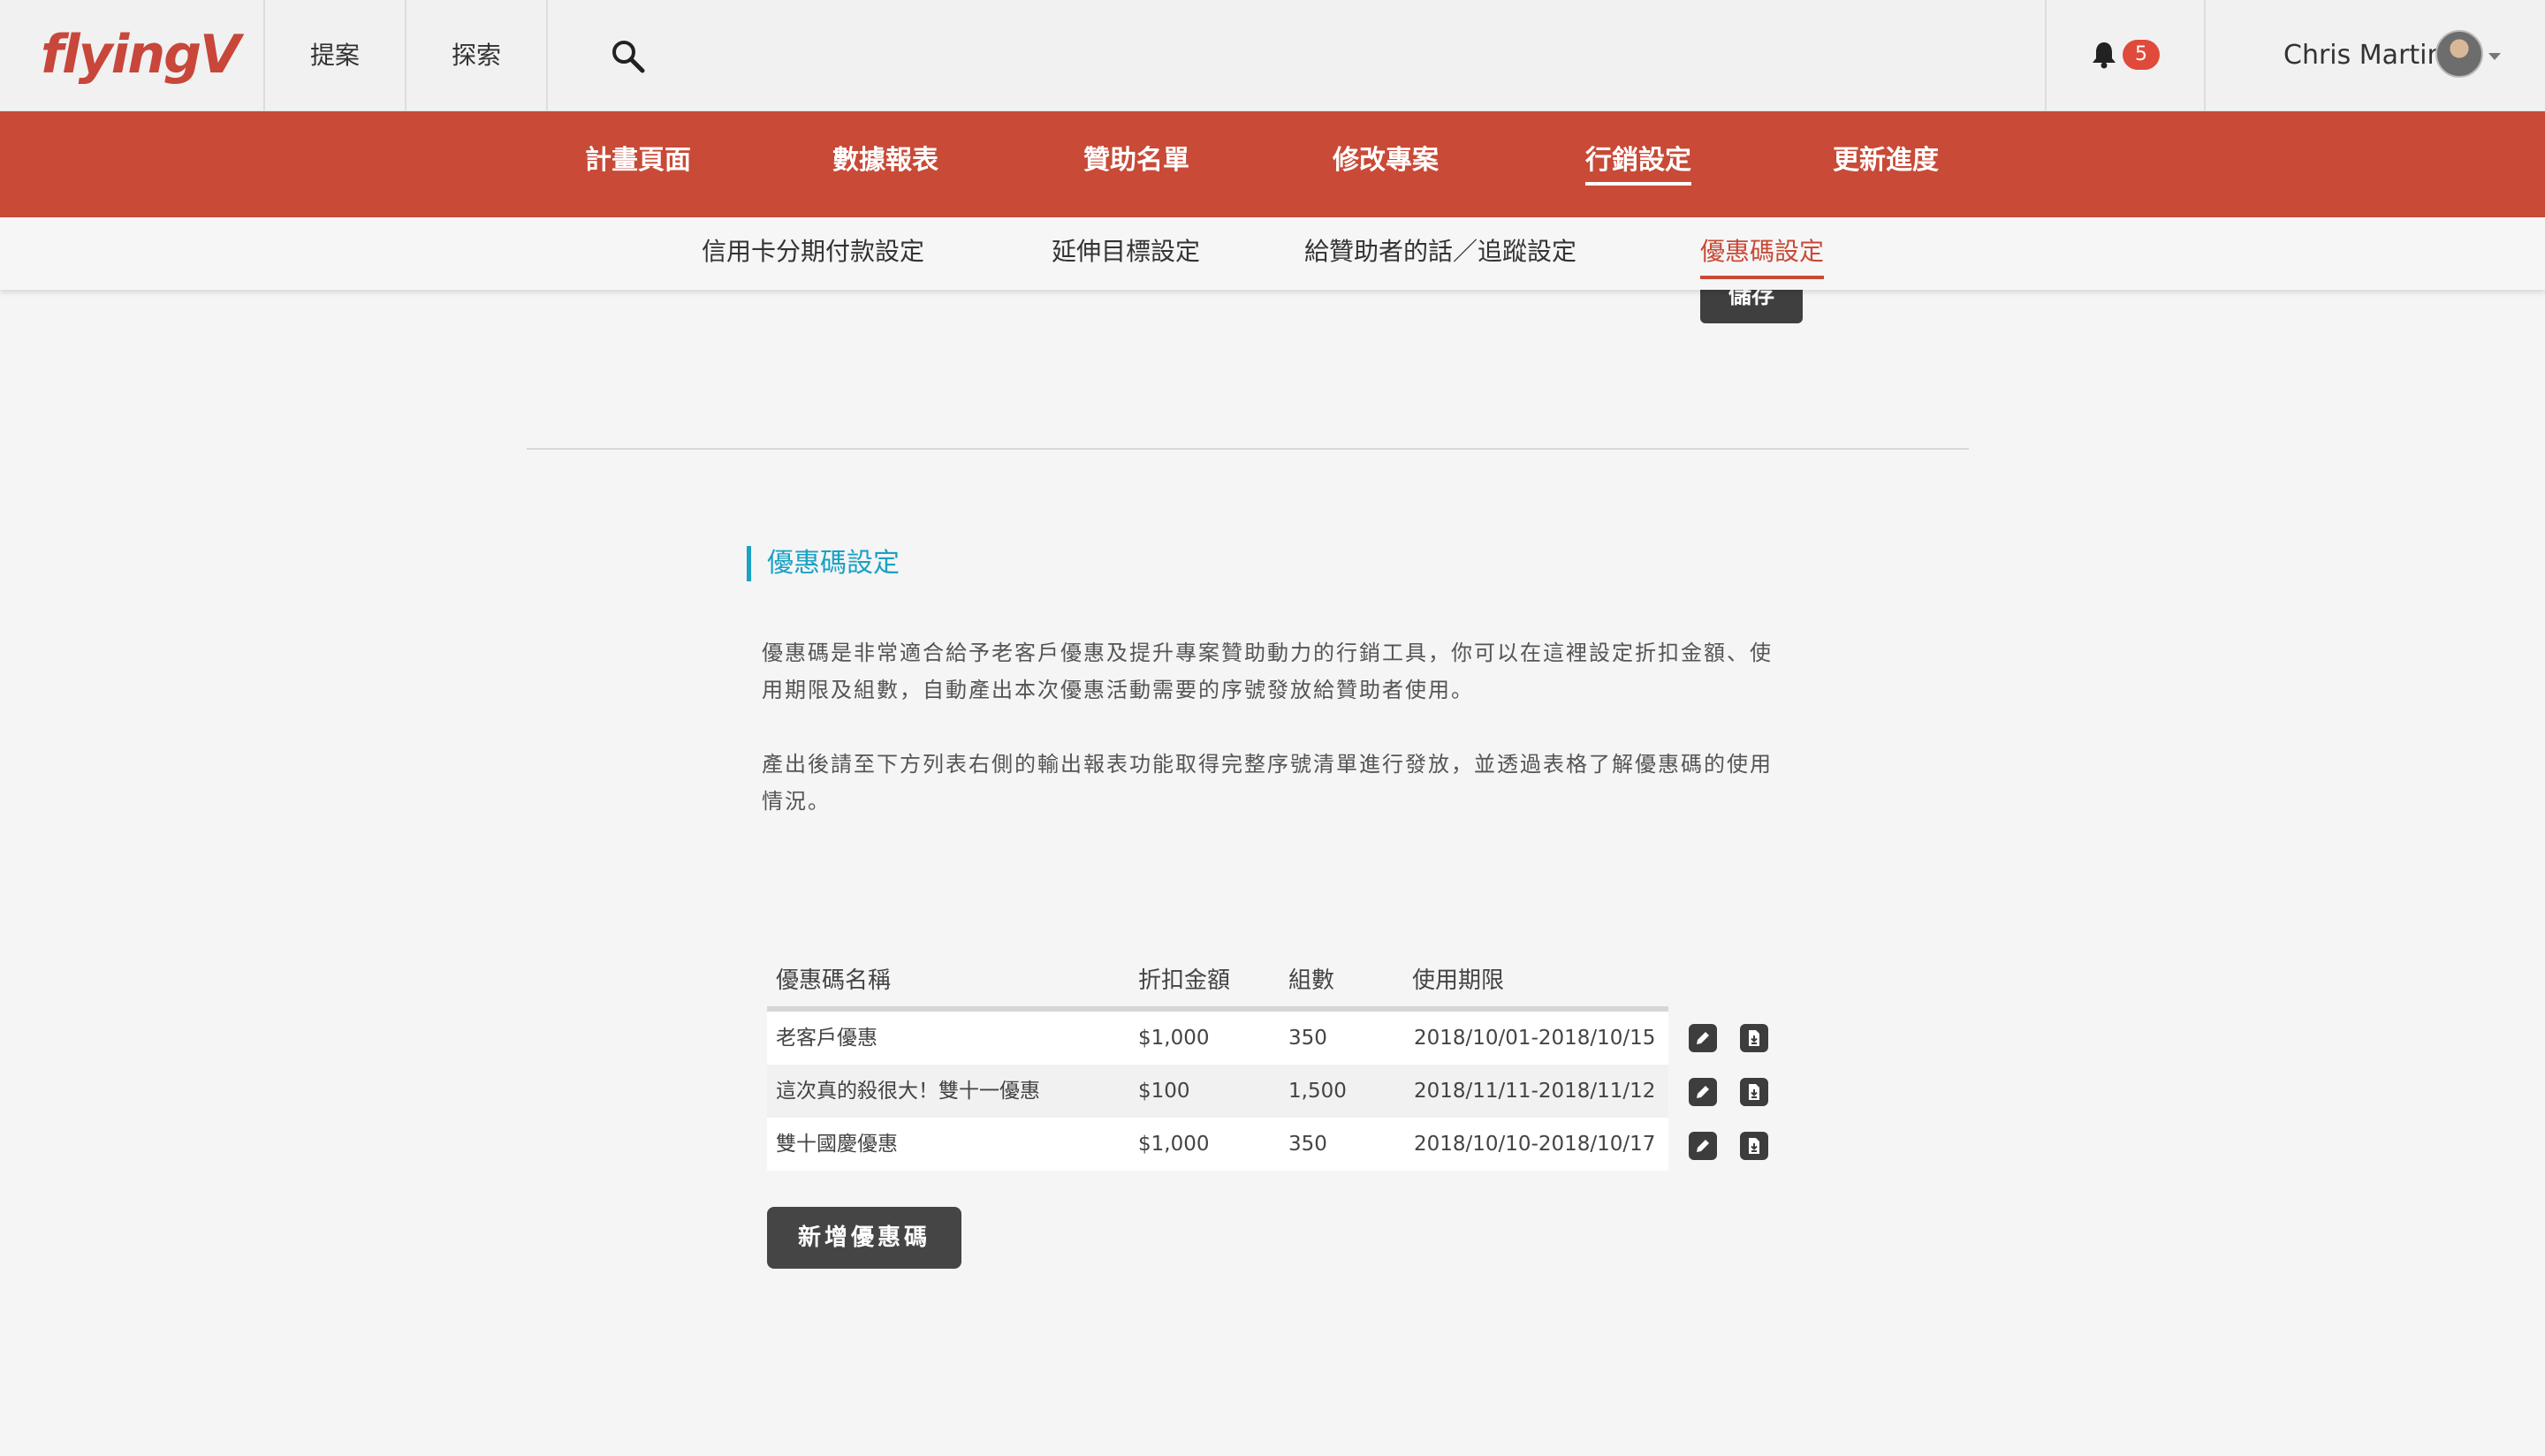  I want to click on user-avatar, so click(2459, 54).